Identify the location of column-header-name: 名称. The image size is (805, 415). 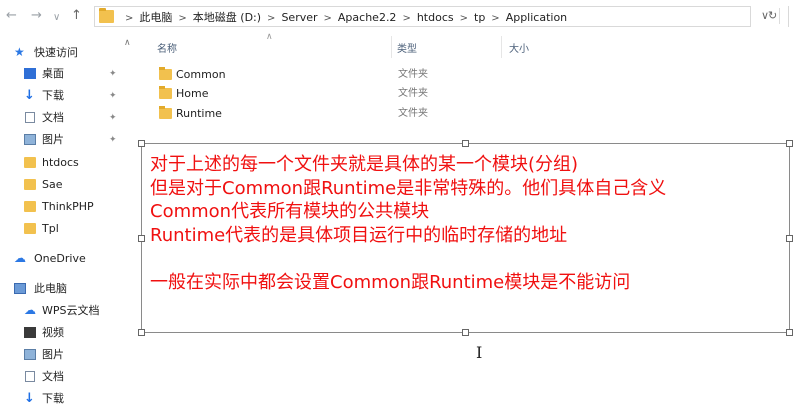
(167, 47).